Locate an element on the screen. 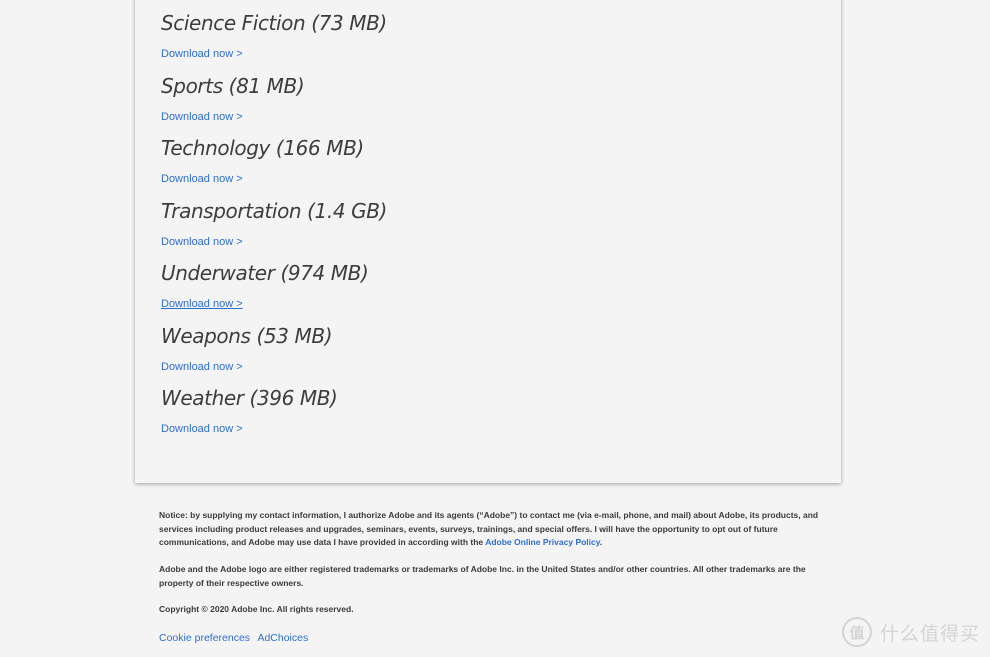  category-title: Sports (81 MB) is located at coordinates (233, 86).